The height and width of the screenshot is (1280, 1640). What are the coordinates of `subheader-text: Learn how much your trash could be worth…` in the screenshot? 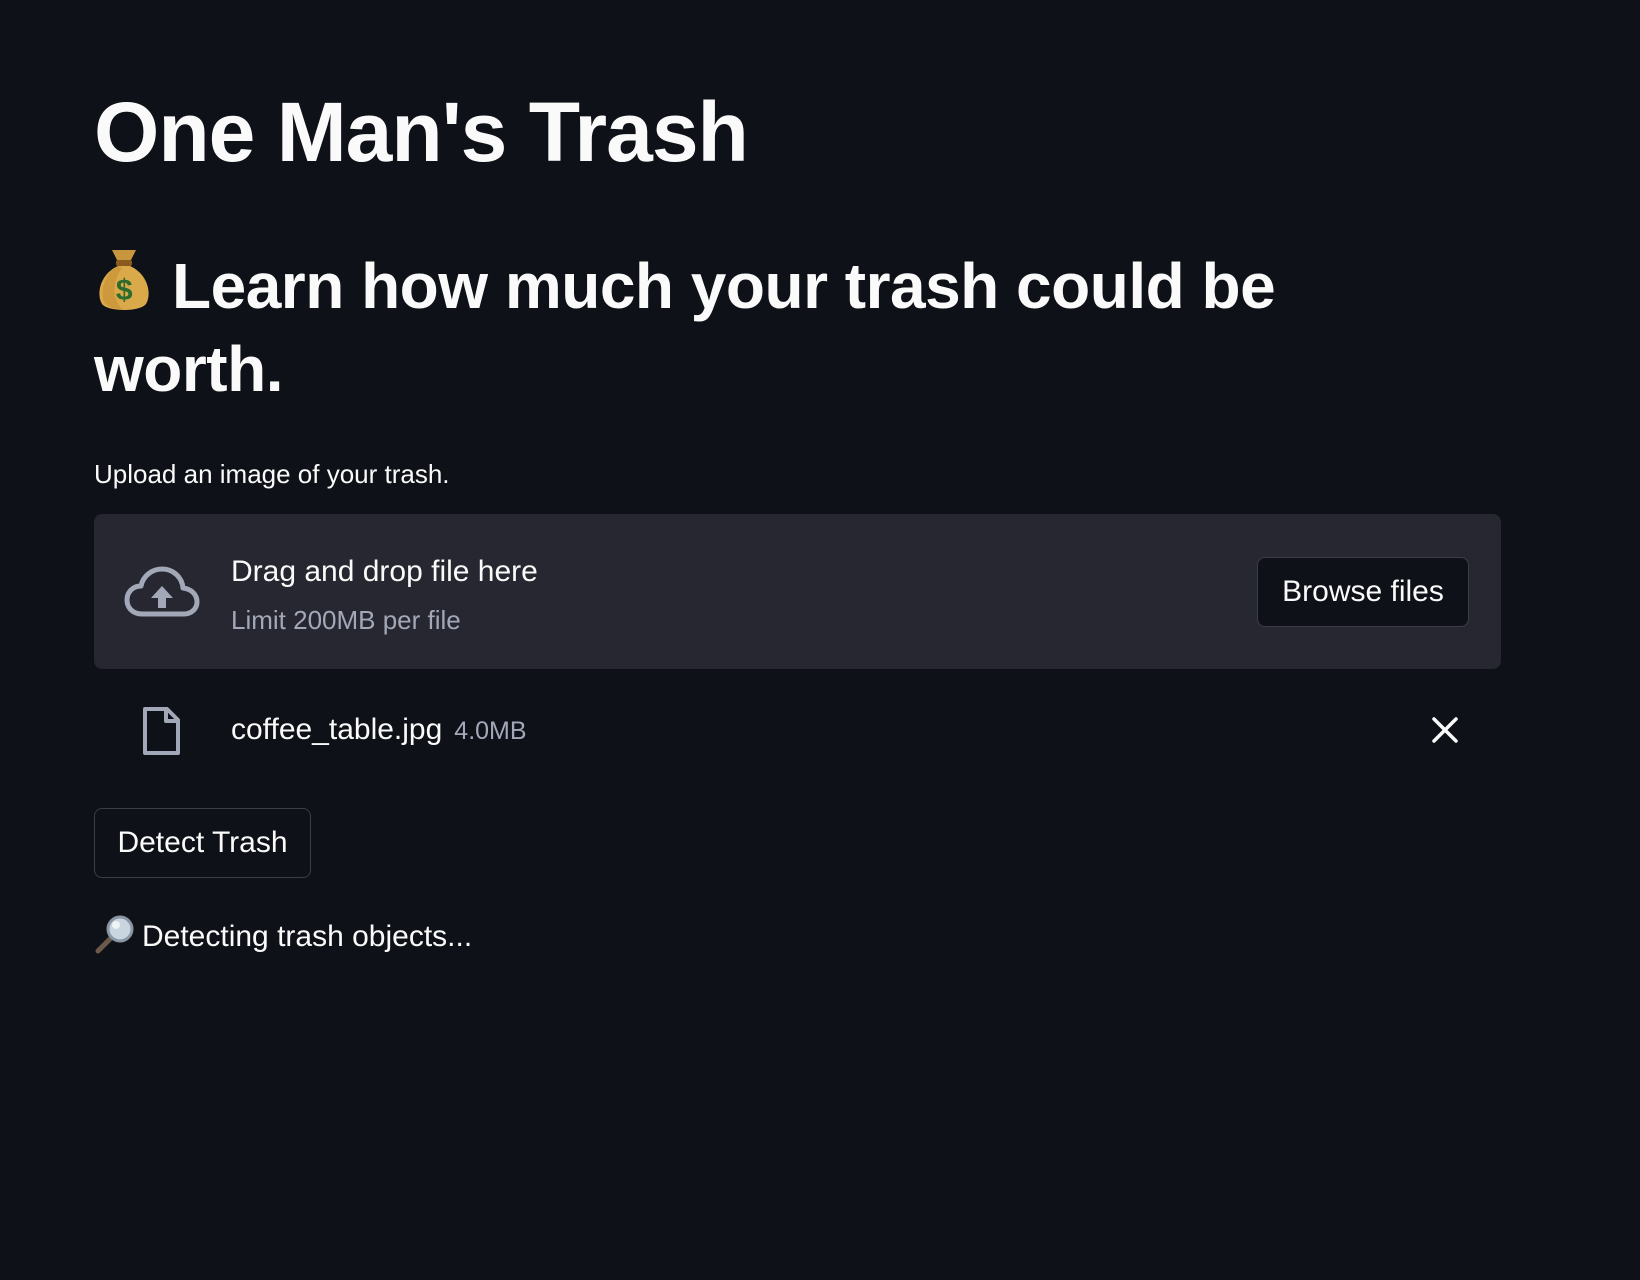 It's located at (685, 327).